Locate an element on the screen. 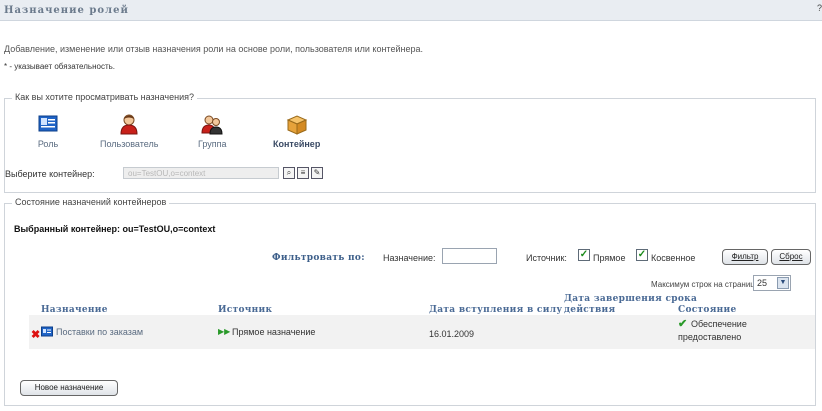  max-rows-label: Максимум строк на странице: is located at coordinates (706, 284).